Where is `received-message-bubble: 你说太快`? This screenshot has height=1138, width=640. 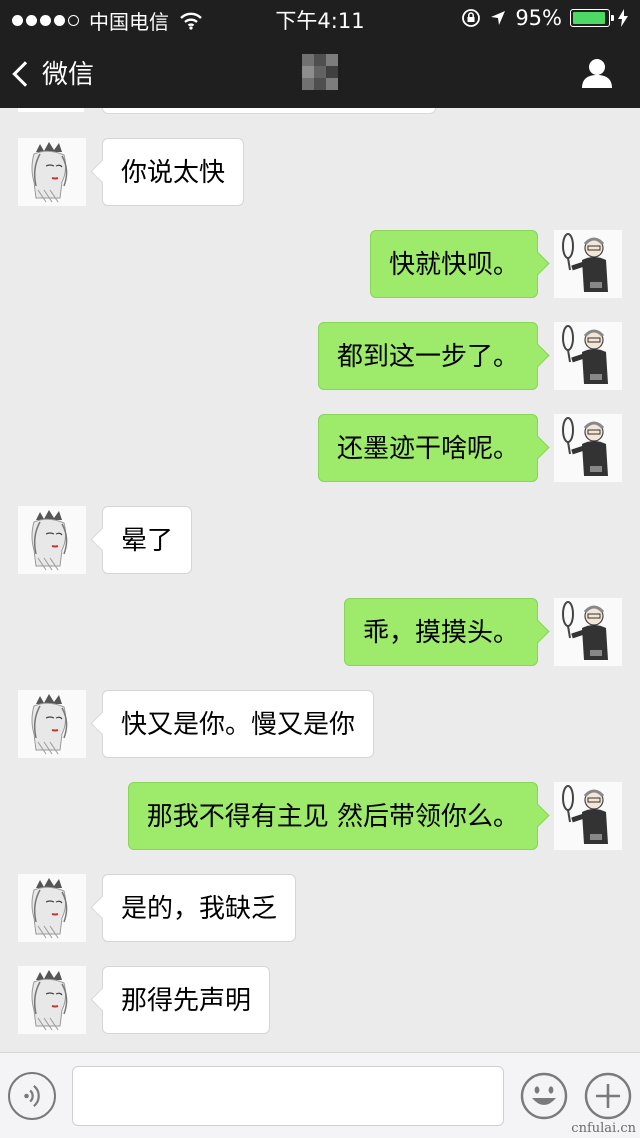
received-message-bubble: 你说太快 is located at coordinates (173, 172).